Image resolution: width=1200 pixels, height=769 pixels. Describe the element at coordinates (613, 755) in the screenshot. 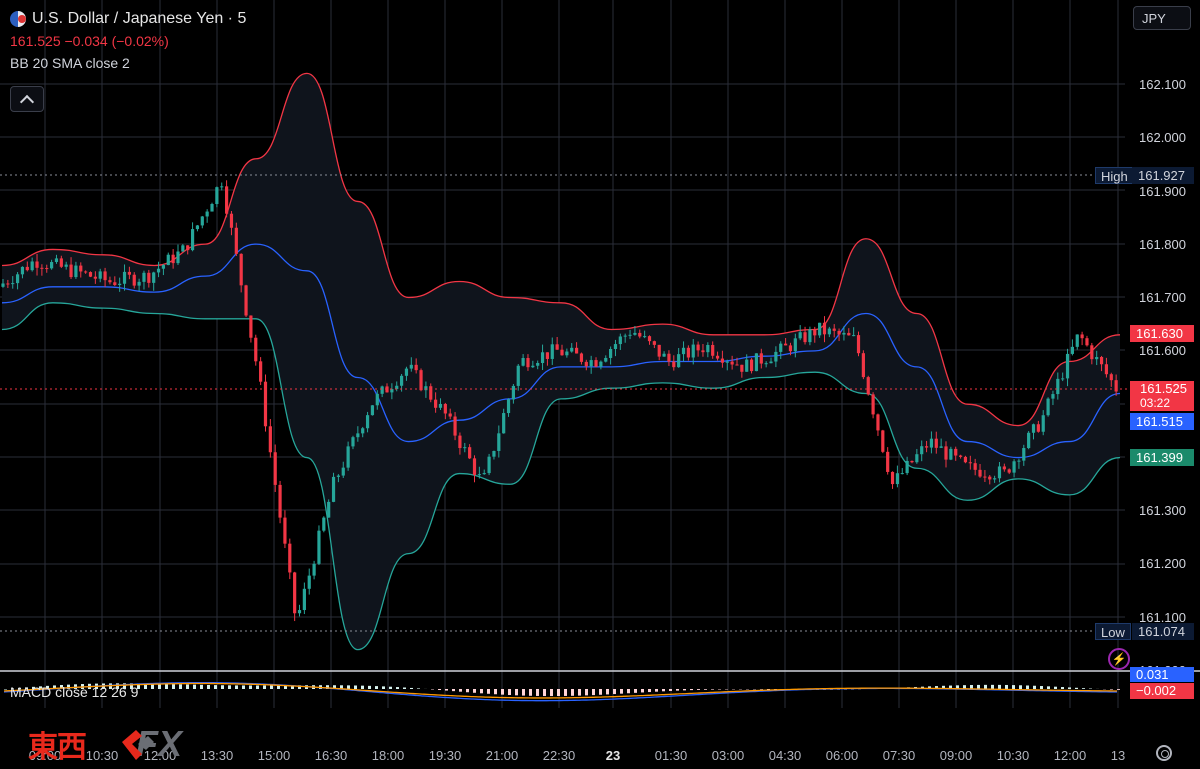

I see `time-label: 23` at that location.